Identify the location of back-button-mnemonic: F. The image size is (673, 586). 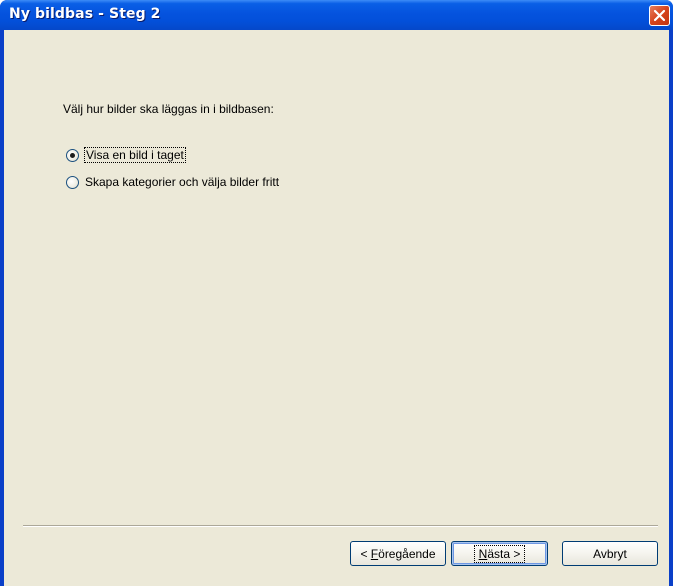
(374, 553).